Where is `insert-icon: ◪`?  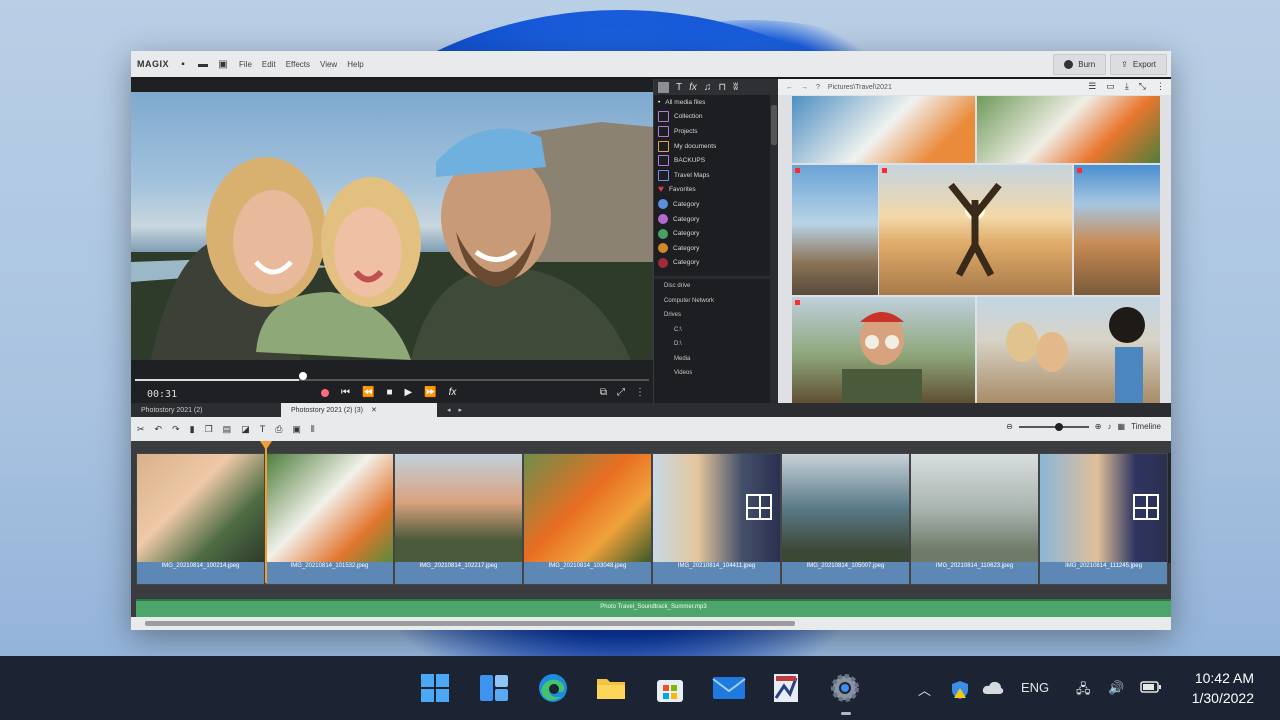
insert-icon: ◪ is located at coordinates (245, 429).